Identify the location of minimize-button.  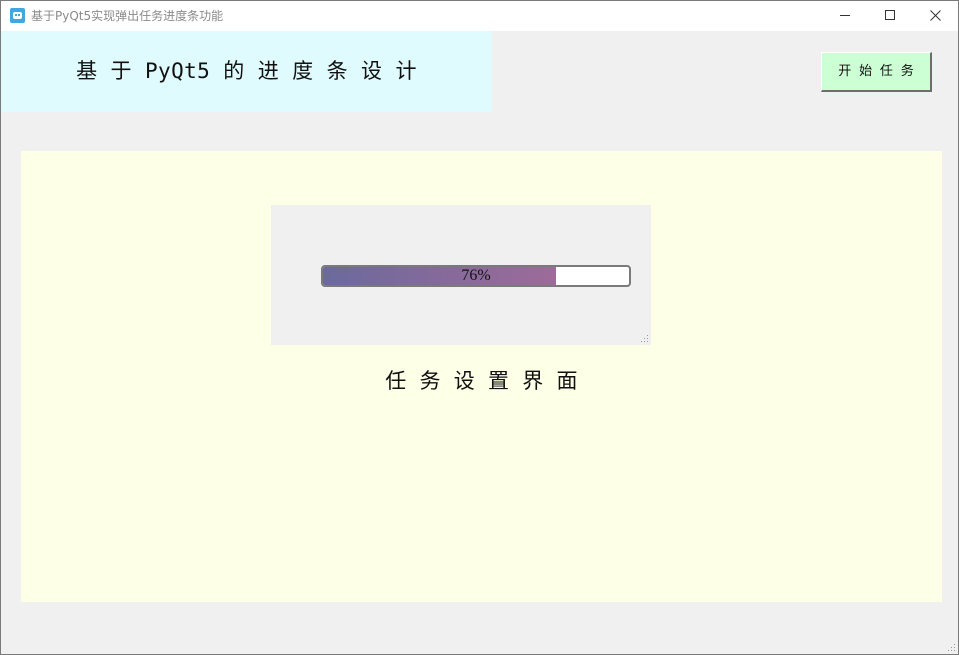
(845, 16).